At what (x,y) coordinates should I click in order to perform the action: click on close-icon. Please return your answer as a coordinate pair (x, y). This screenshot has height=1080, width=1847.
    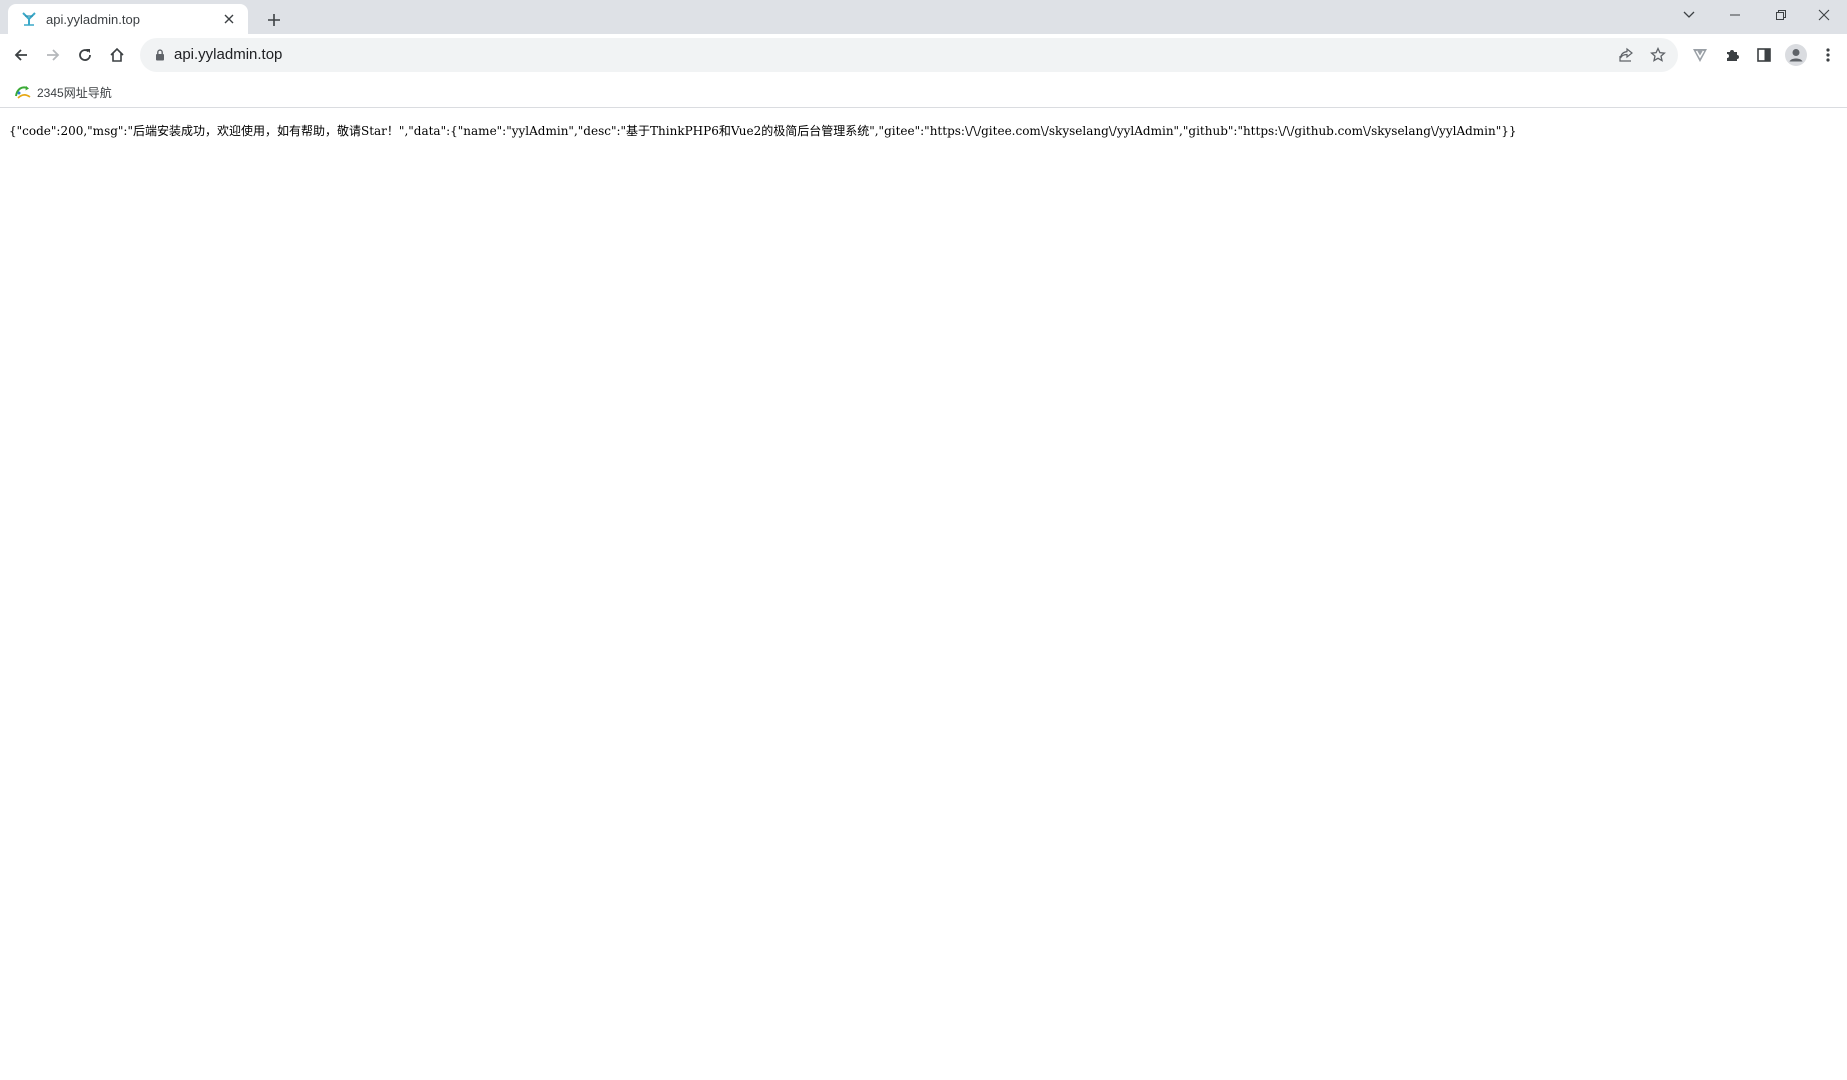
    Looking at the image, I should click on (1824, 15).